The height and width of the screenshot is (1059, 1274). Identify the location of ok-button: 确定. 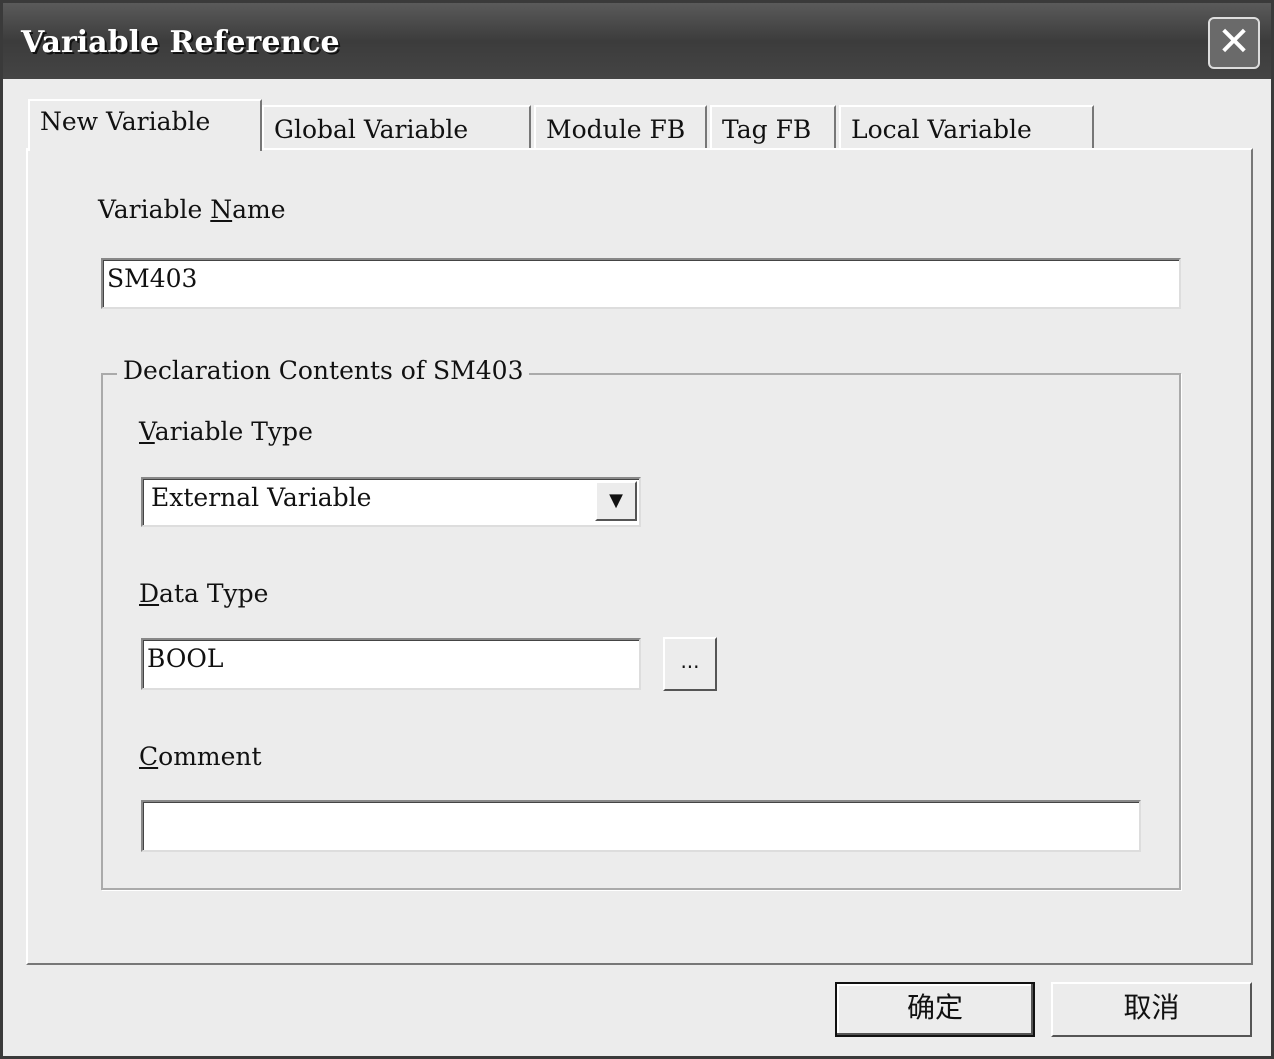
(935, 1009).